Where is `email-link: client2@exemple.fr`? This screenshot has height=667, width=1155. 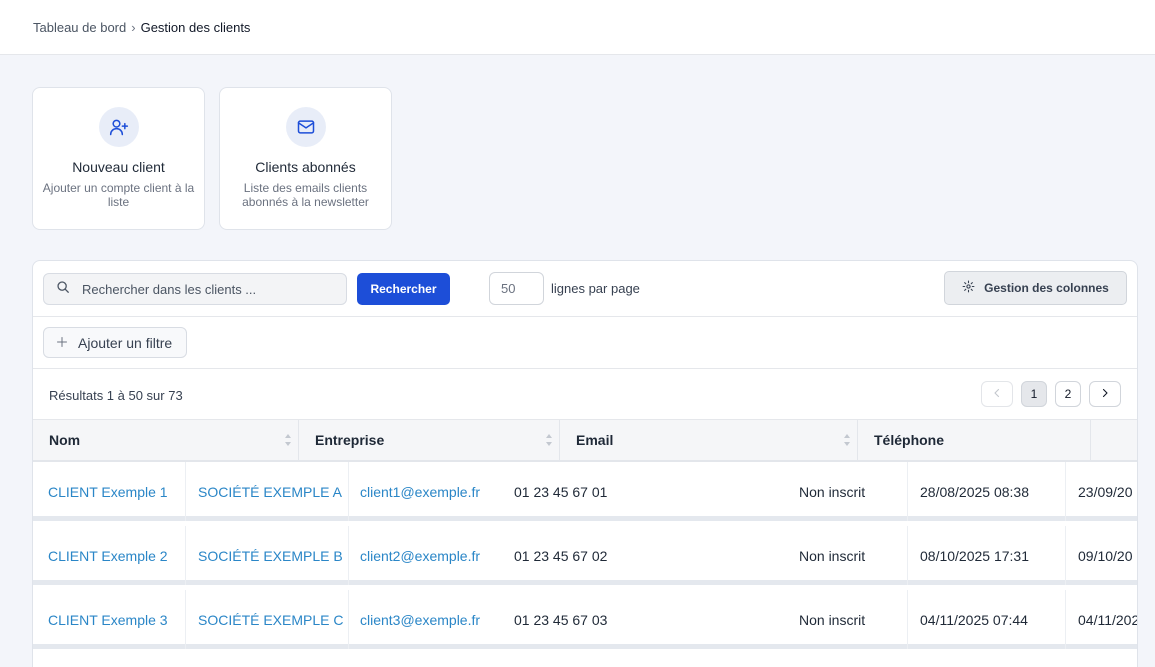
email-link: client2@exemple.fr is located at coordinates (420, 555).